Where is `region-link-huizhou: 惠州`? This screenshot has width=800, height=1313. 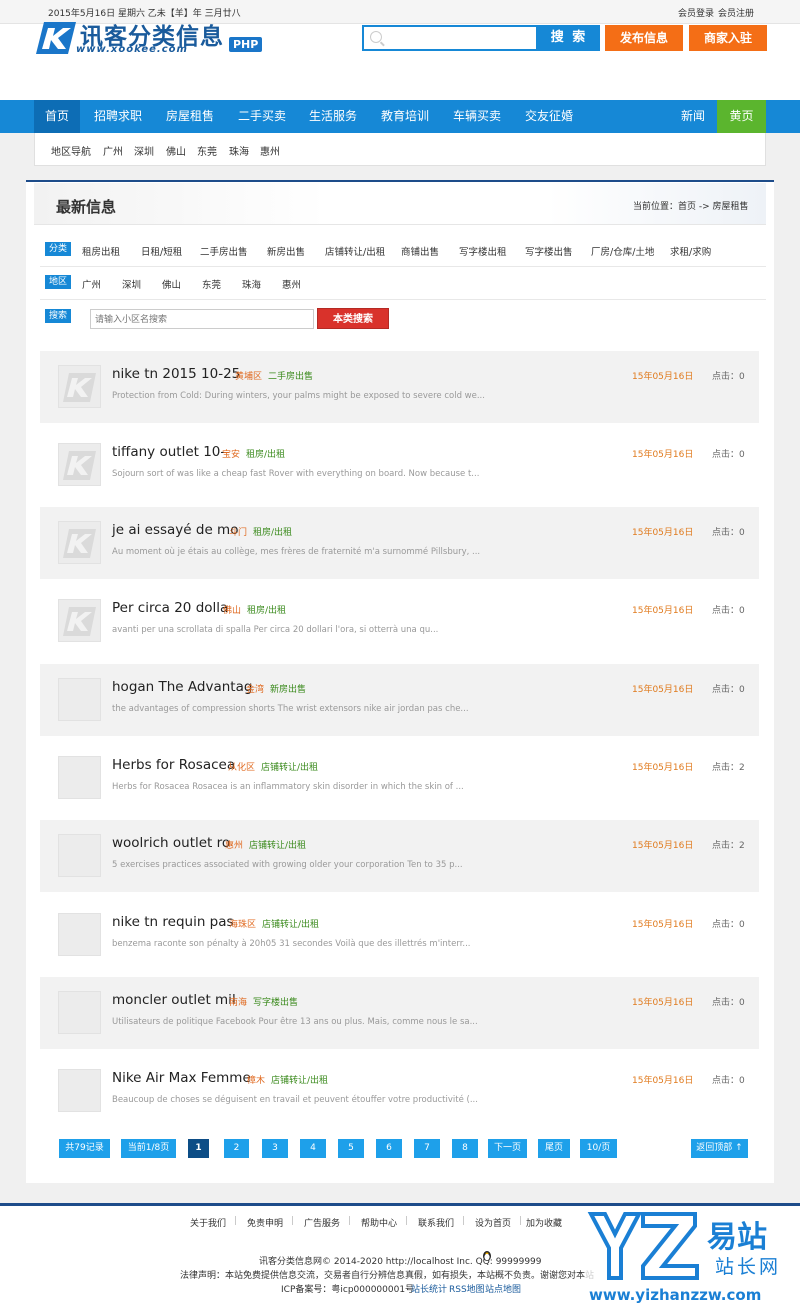 region-link-huizhou: 惠州 is located at coordinates (270, 150).